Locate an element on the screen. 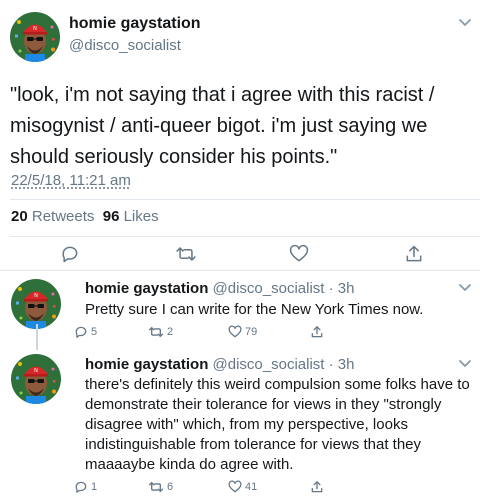  reply-1-retweet-action: 2 is located at coordinates (160, 332).